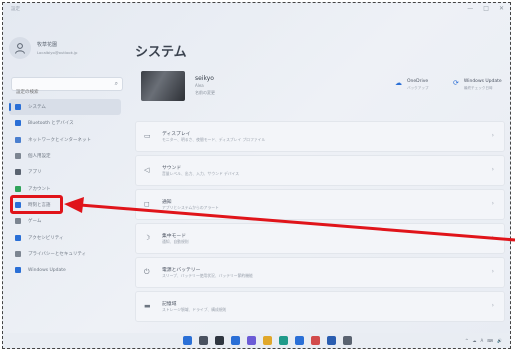  I want to click on start-icon, so click(187, 340).